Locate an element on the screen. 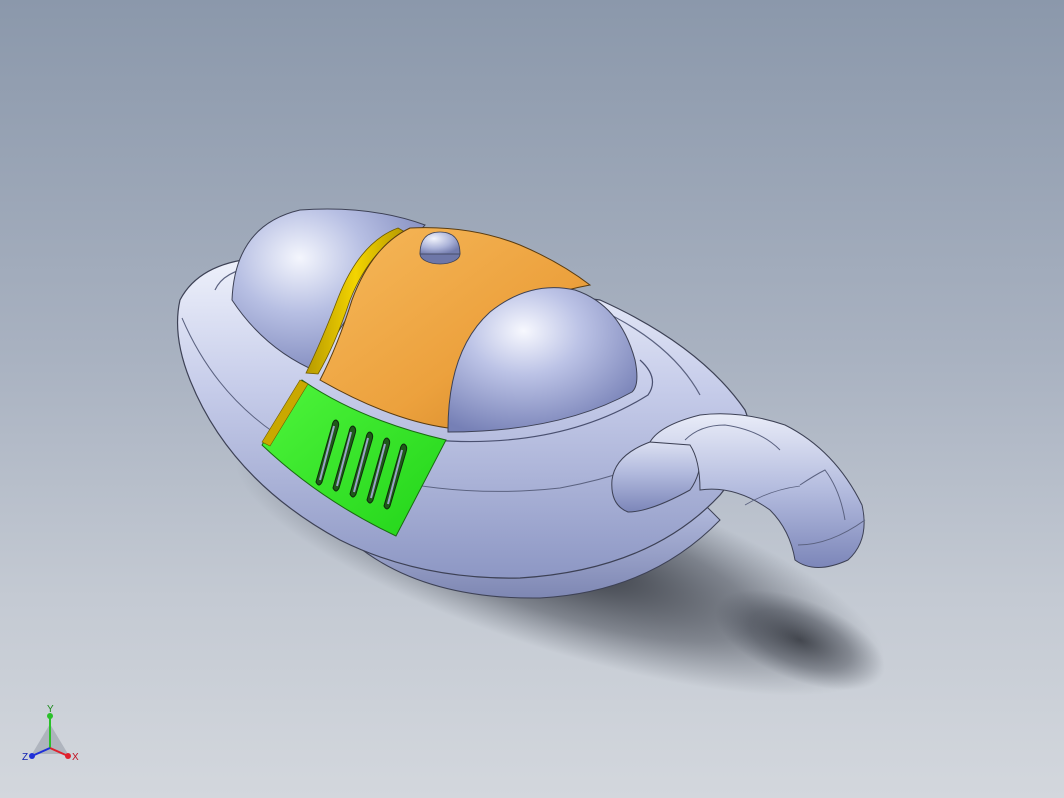 This screenshot has height=798, width=1064. top-knob is located at coordinates (440, 248).